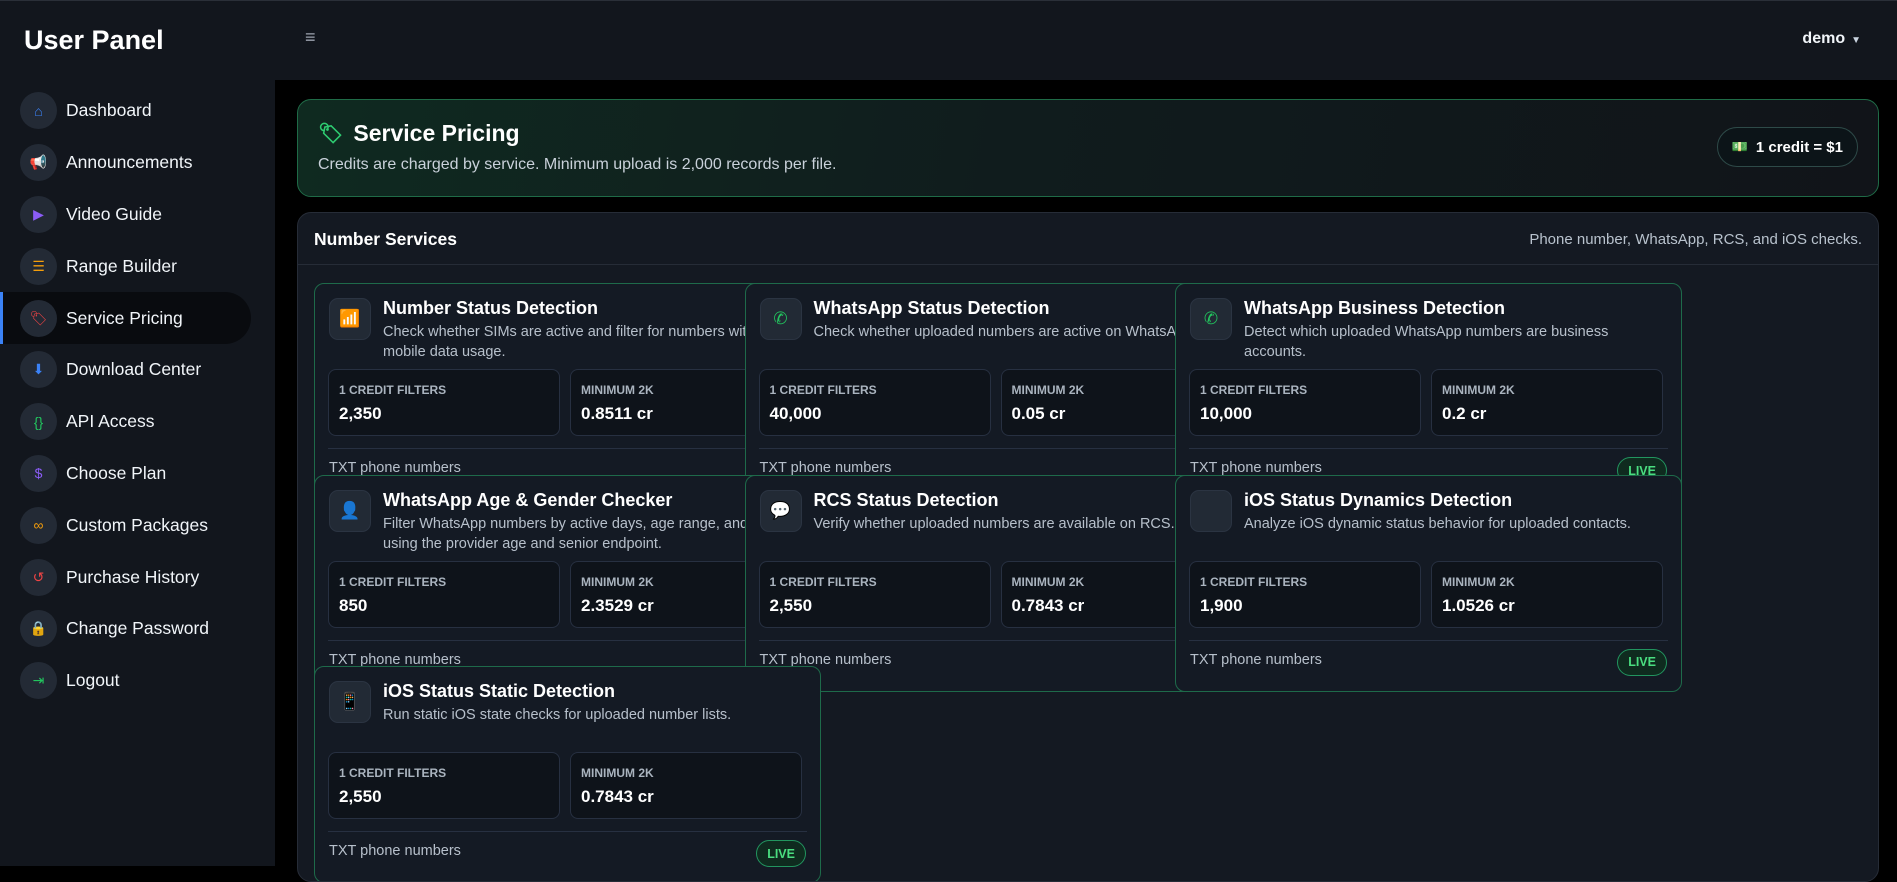  What do you see at coordinates (331, 134) in the screenshot?
I see `tags-icon: 🏷` at bounding box center [331, 134].